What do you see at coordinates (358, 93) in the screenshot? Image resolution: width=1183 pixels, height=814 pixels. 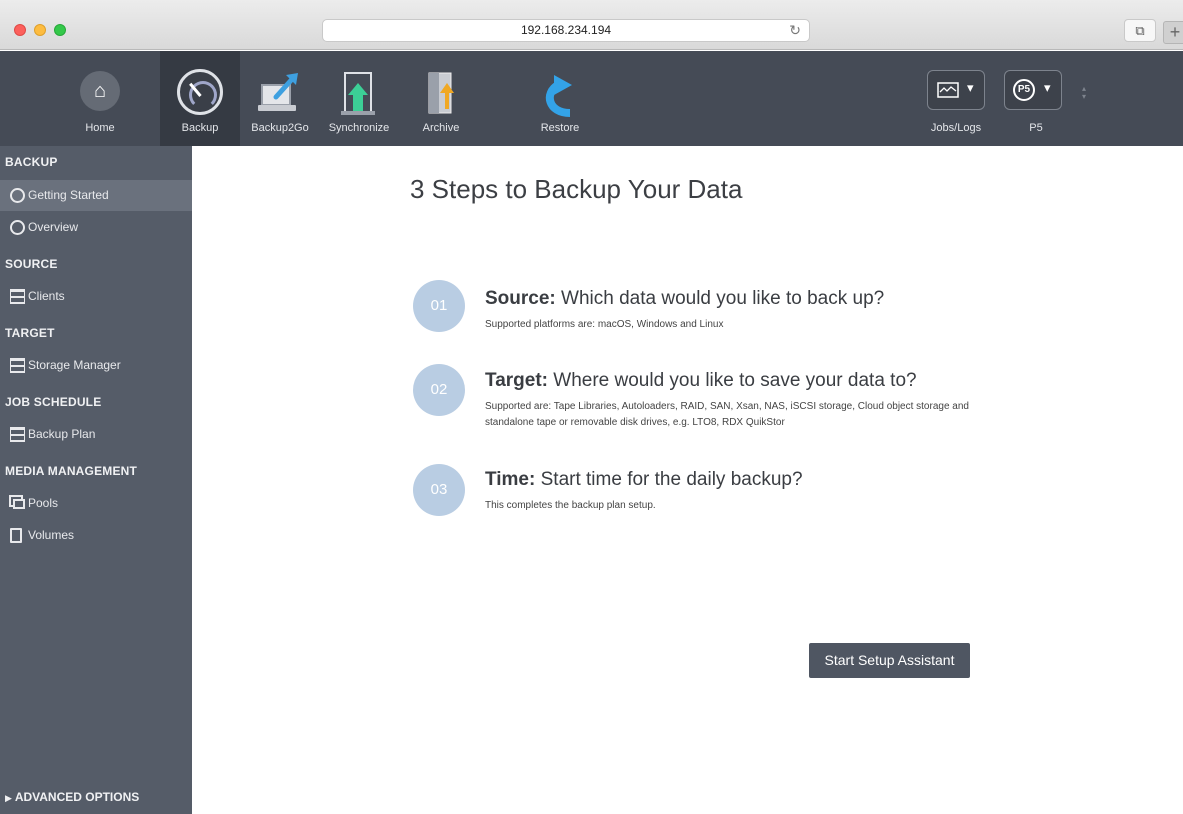 I see `synchronize-icon` at bounding box center [358, 93].